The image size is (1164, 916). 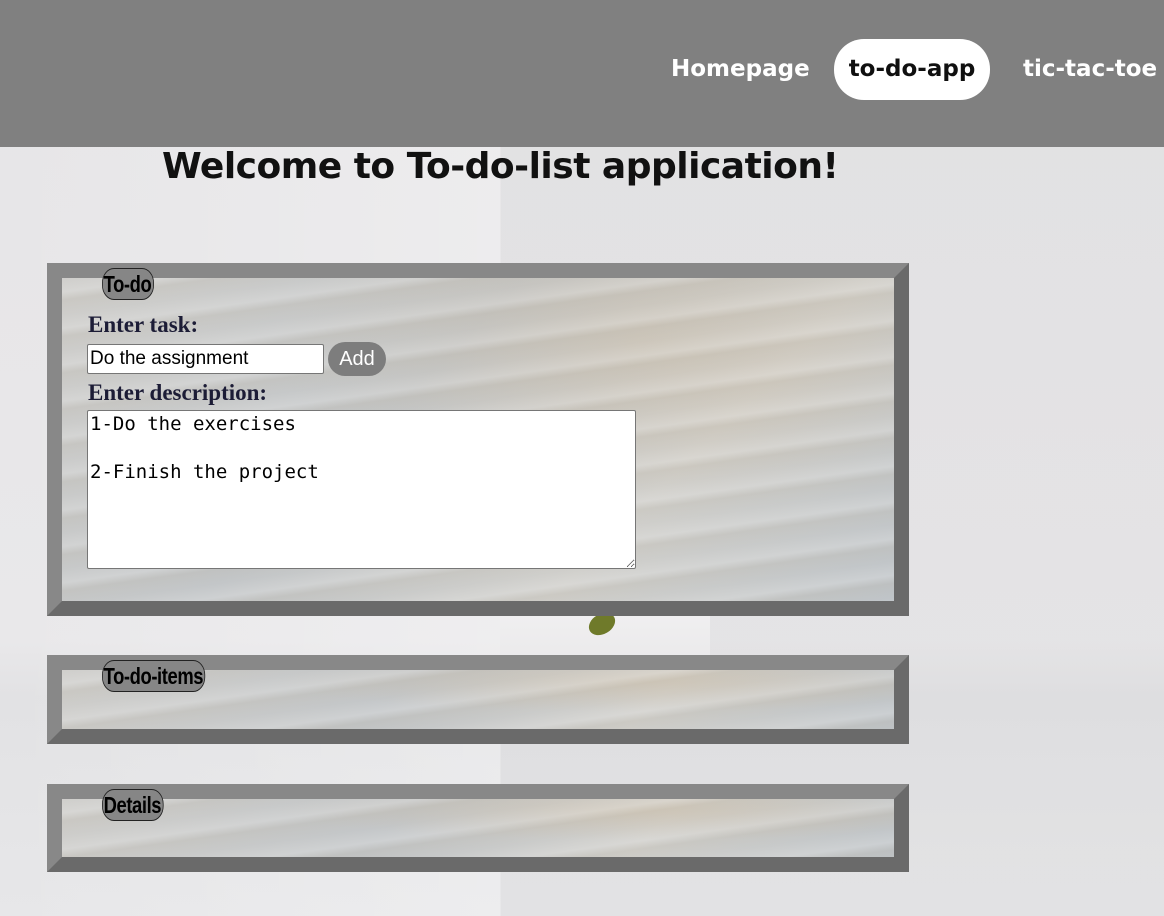 What do you see at coordinates (478, 699) in the screenshot?
I see `todo-items-panel: To-do-items` at bounding box center [478, 699].